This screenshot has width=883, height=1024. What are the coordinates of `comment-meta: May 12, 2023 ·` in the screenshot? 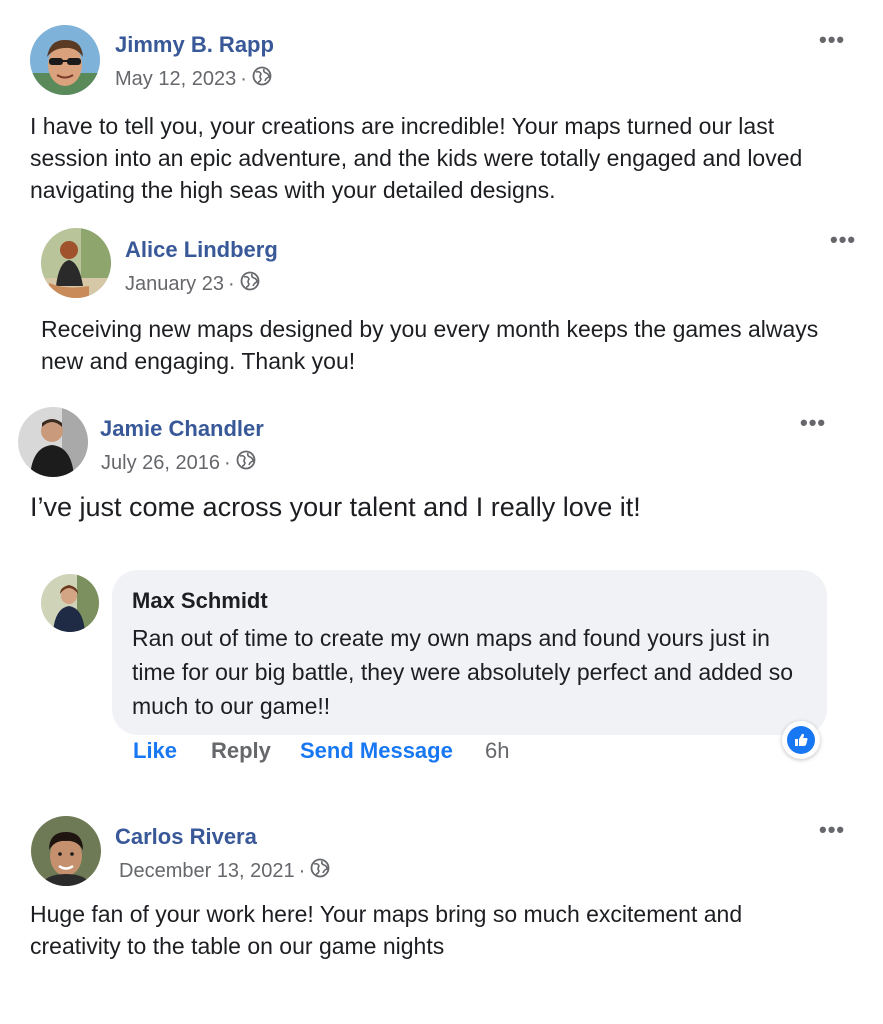 It's located at (193, 79).